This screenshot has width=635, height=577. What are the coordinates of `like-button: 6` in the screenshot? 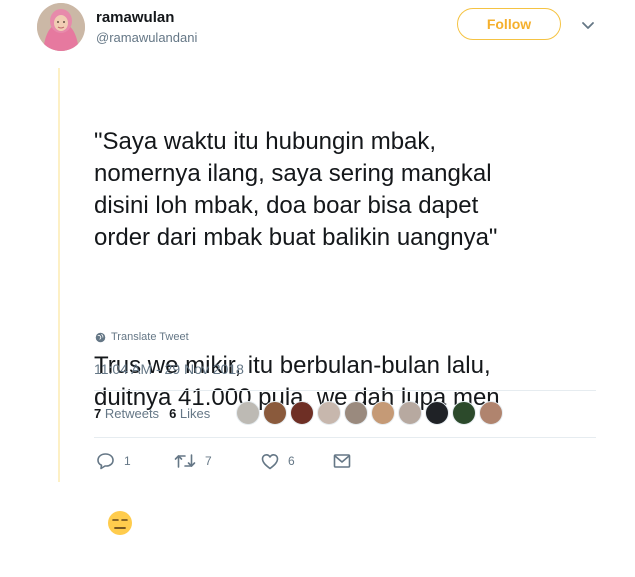 It's located at (291, 461).